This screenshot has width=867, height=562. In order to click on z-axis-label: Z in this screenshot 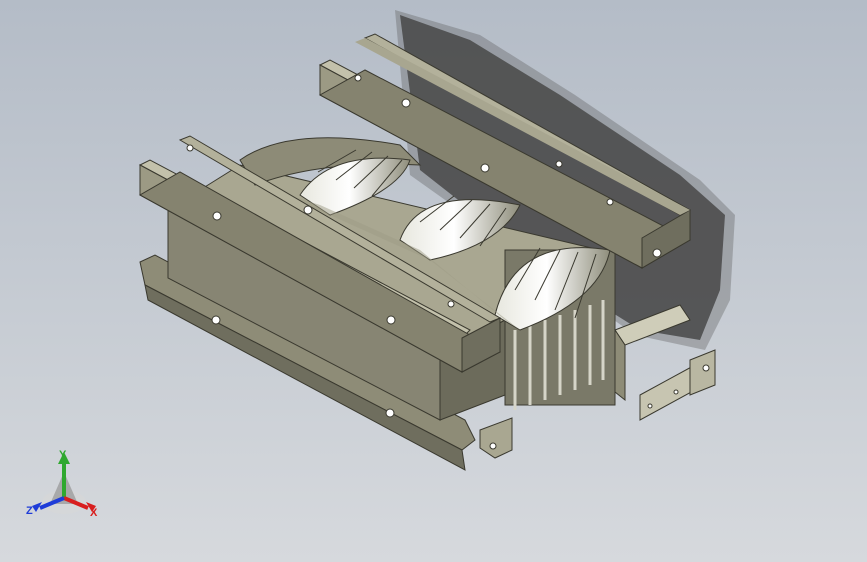, I will do `click(29, 511)`.